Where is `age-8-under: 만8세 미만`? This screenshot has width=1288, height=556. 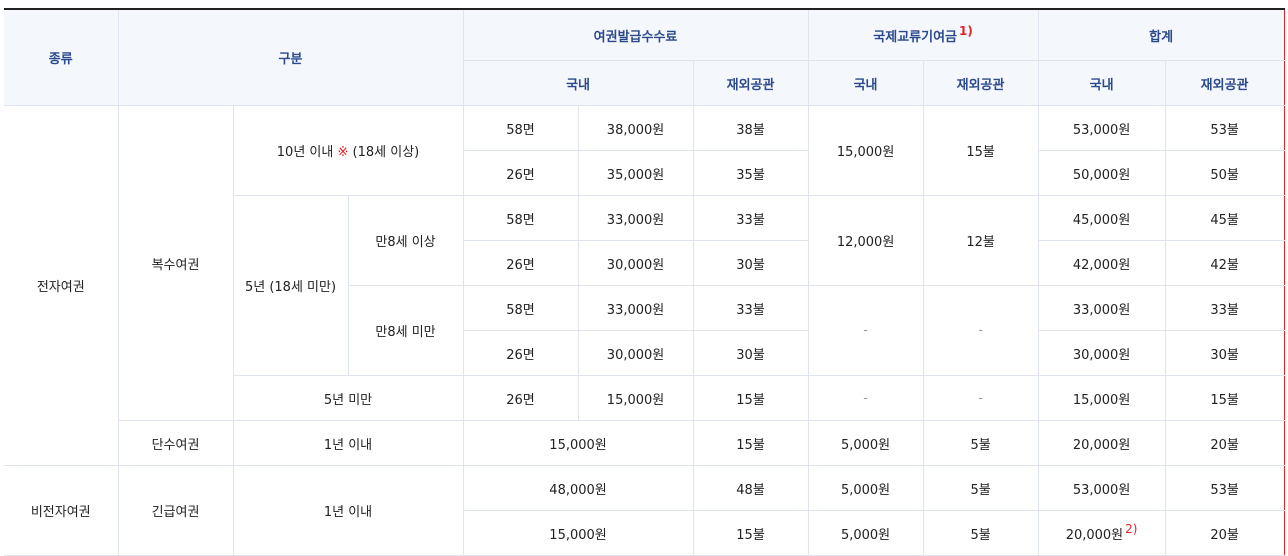 age-8-under: 만8세 미만 is located at coordinates (406, 330).